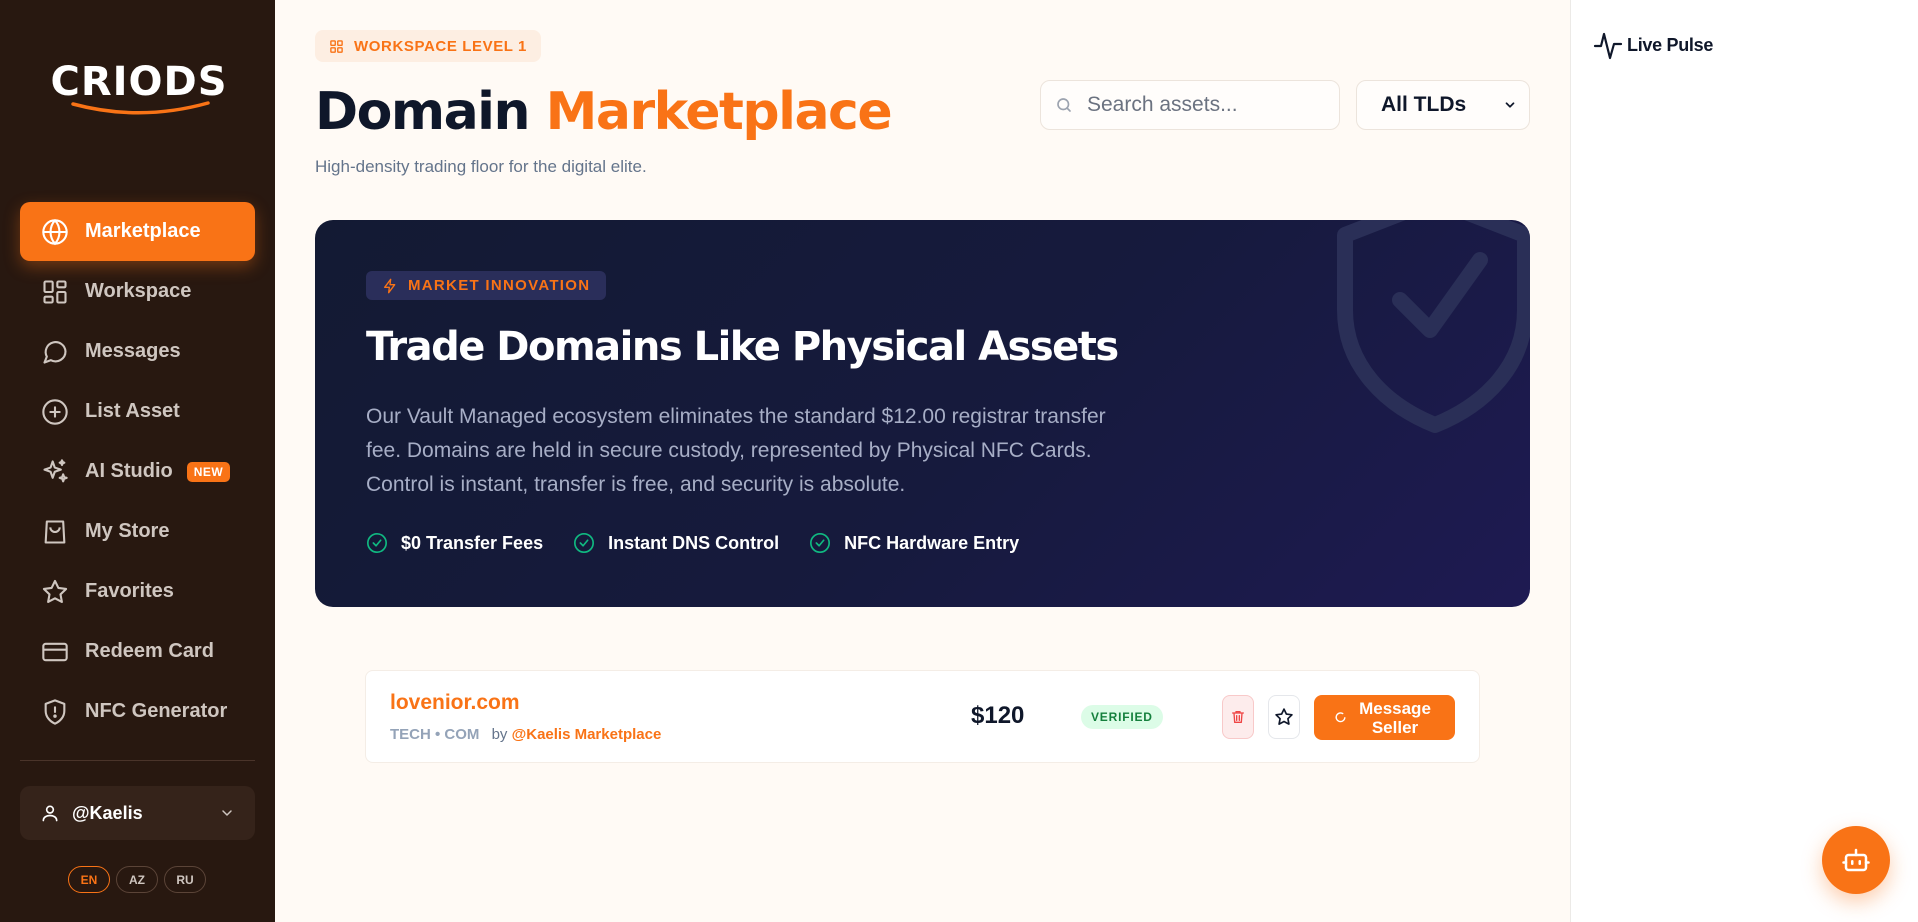 The image size is (1918, 922). I want to click on page-title: Domain Marketplace, so click(604, 112).